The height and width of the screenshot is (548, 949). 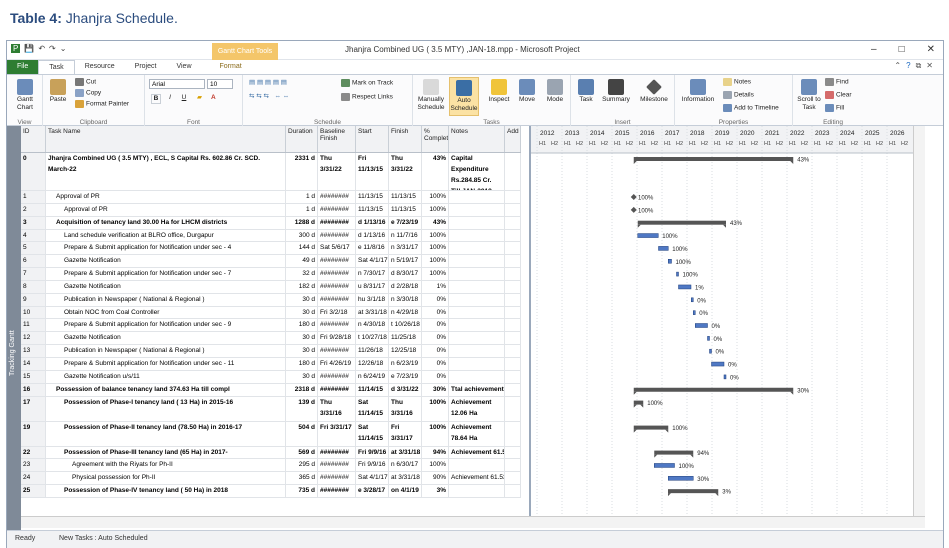 What do you see at coordinates (698, 91) in the screenshot?
I see `information-button: Information` at bounding box center [698, 91].